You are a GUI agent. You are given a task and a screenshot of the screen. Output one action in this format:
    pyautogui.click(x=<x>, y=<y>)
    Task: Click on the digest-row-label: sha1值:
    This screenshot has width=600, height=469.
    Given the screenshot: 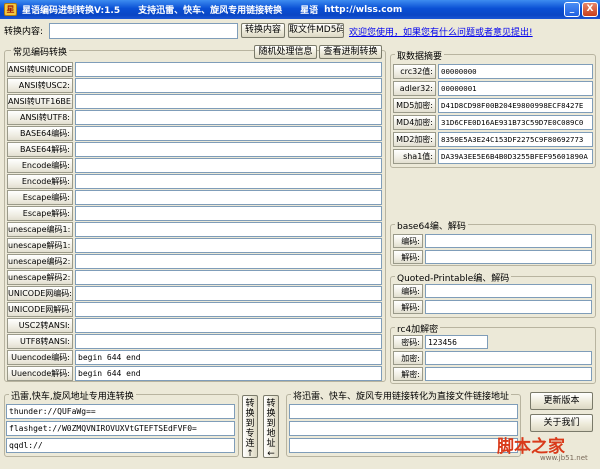 What is the action you would take?
    pyautogui.click(x=414, y=156)
    